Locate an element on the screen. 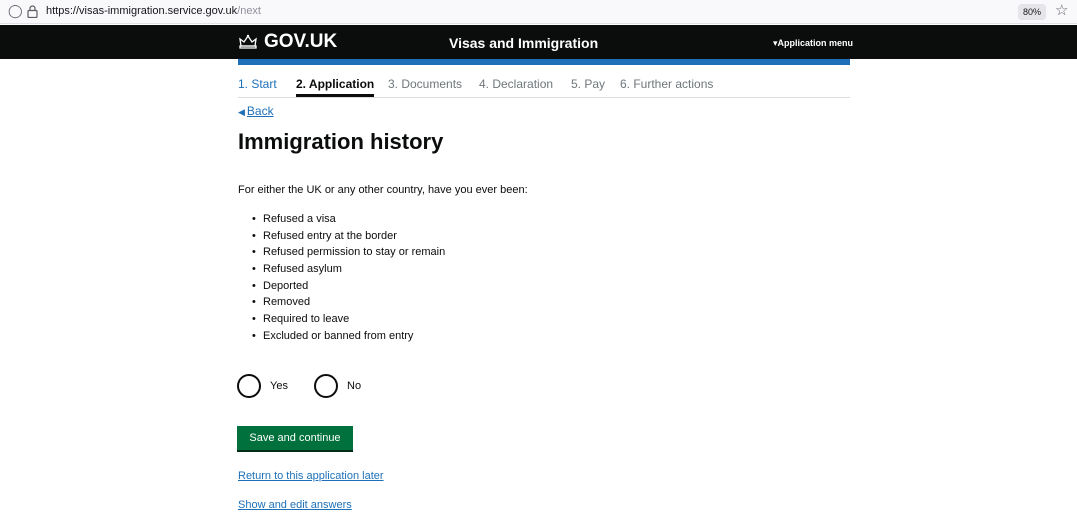 The height and width of the screenshot is (527, 1077). zoom-level-badge: 80% is located at coordinates (1032, 12).